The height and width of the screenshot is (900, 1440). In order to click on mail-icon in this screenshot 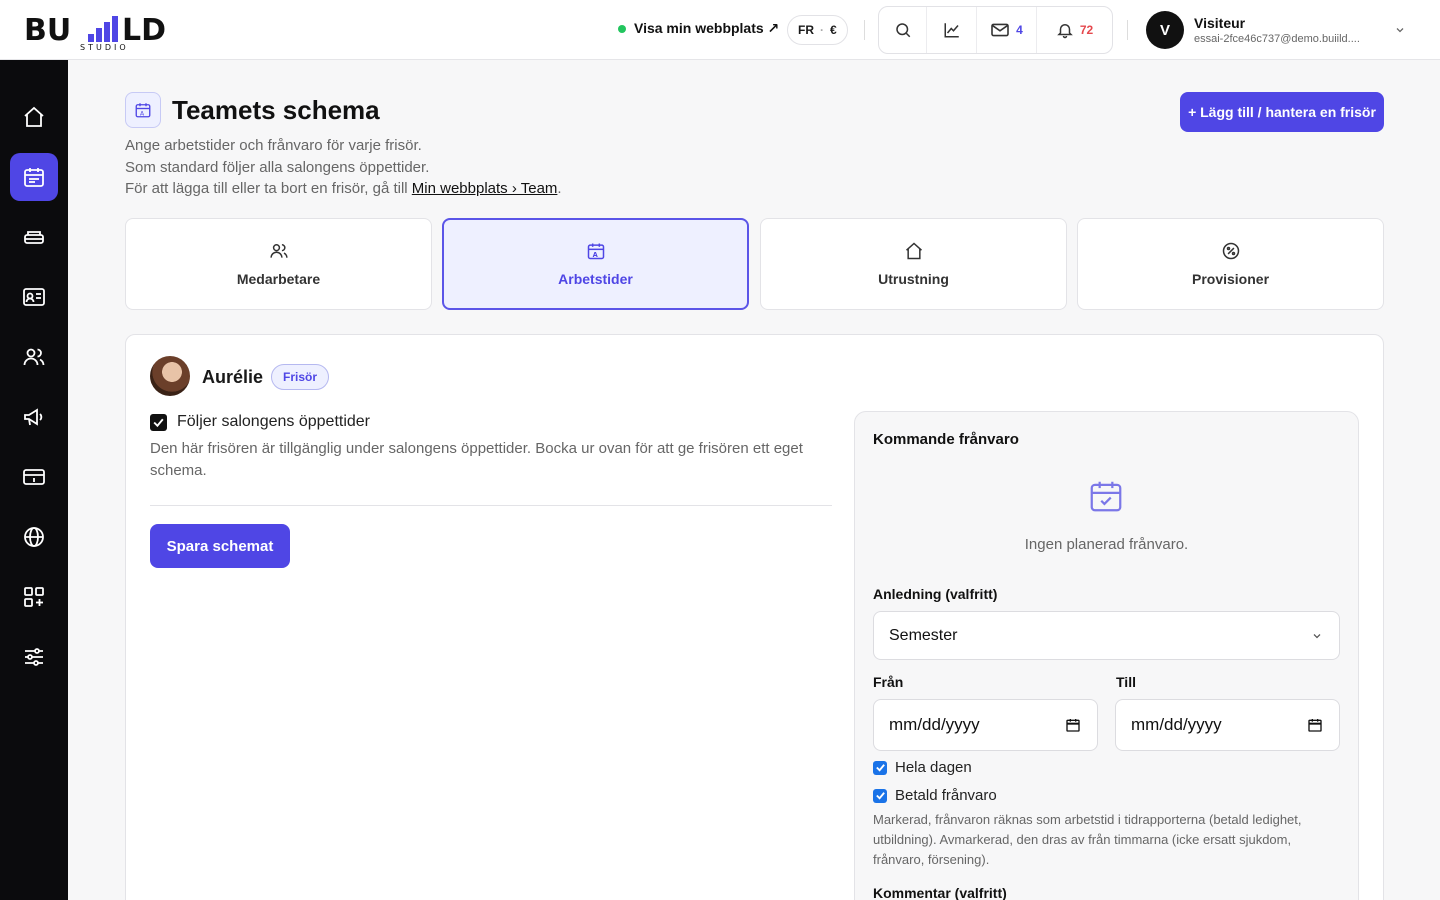, I will do `click(1000, 30)`.